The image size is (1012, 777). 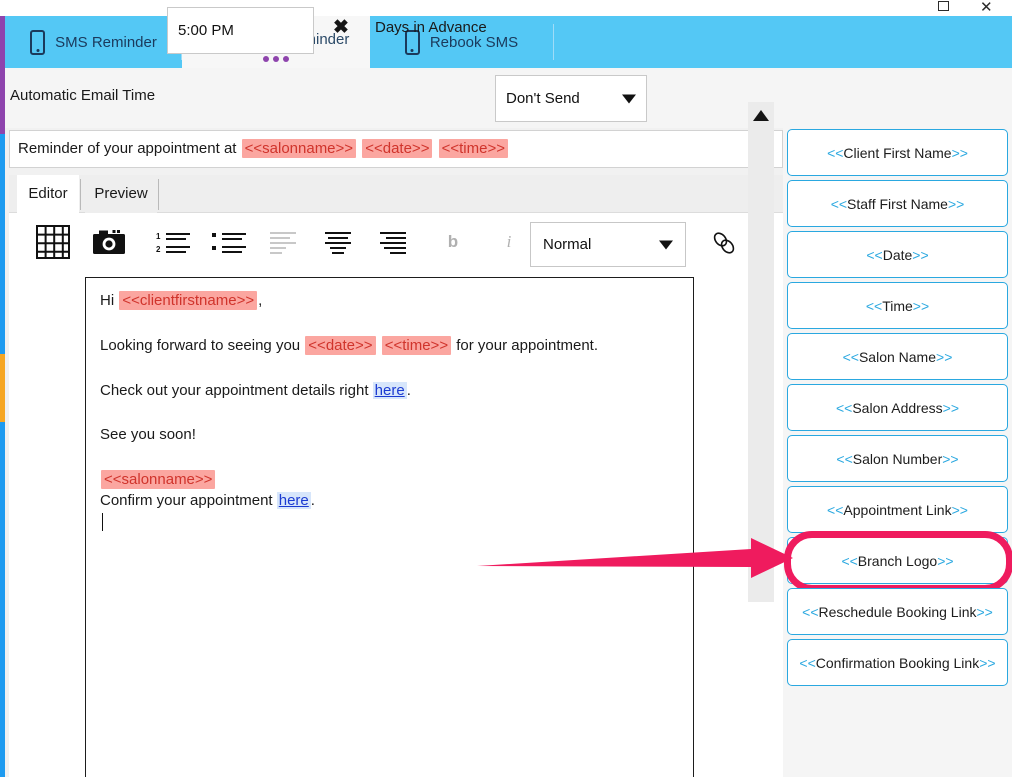 I want to click on scroll-up-arrow-icon, so click(x=761, y=115).